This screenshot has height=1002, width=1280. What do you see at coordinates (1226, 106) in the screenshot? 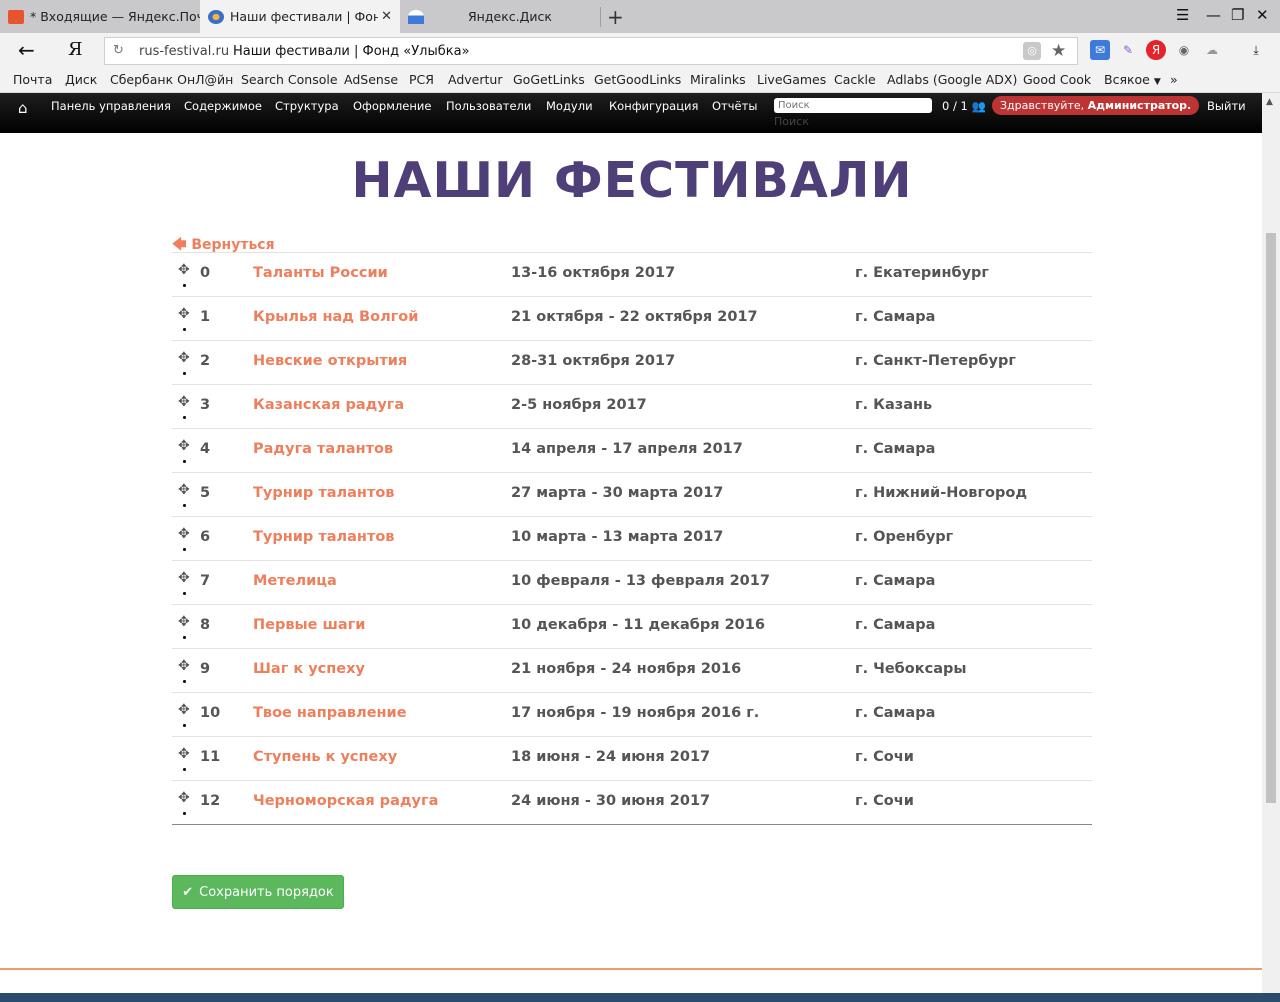
I see `logout-link: Выйти` at bounding box center [1226, 106].